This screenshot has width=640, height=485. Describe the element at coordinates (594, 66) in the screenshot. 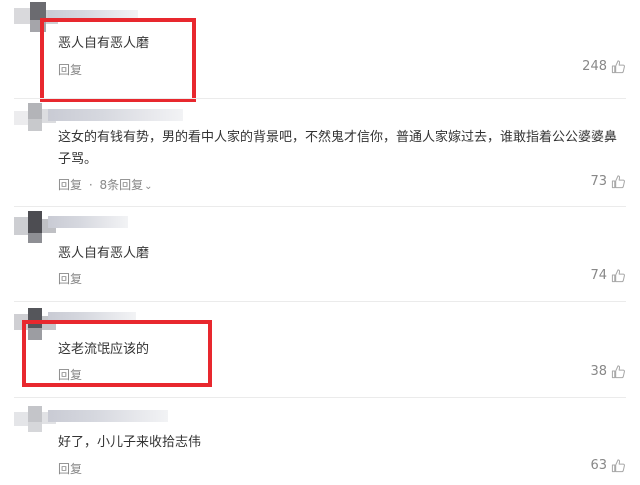

I see `like-count: 248` at that location.